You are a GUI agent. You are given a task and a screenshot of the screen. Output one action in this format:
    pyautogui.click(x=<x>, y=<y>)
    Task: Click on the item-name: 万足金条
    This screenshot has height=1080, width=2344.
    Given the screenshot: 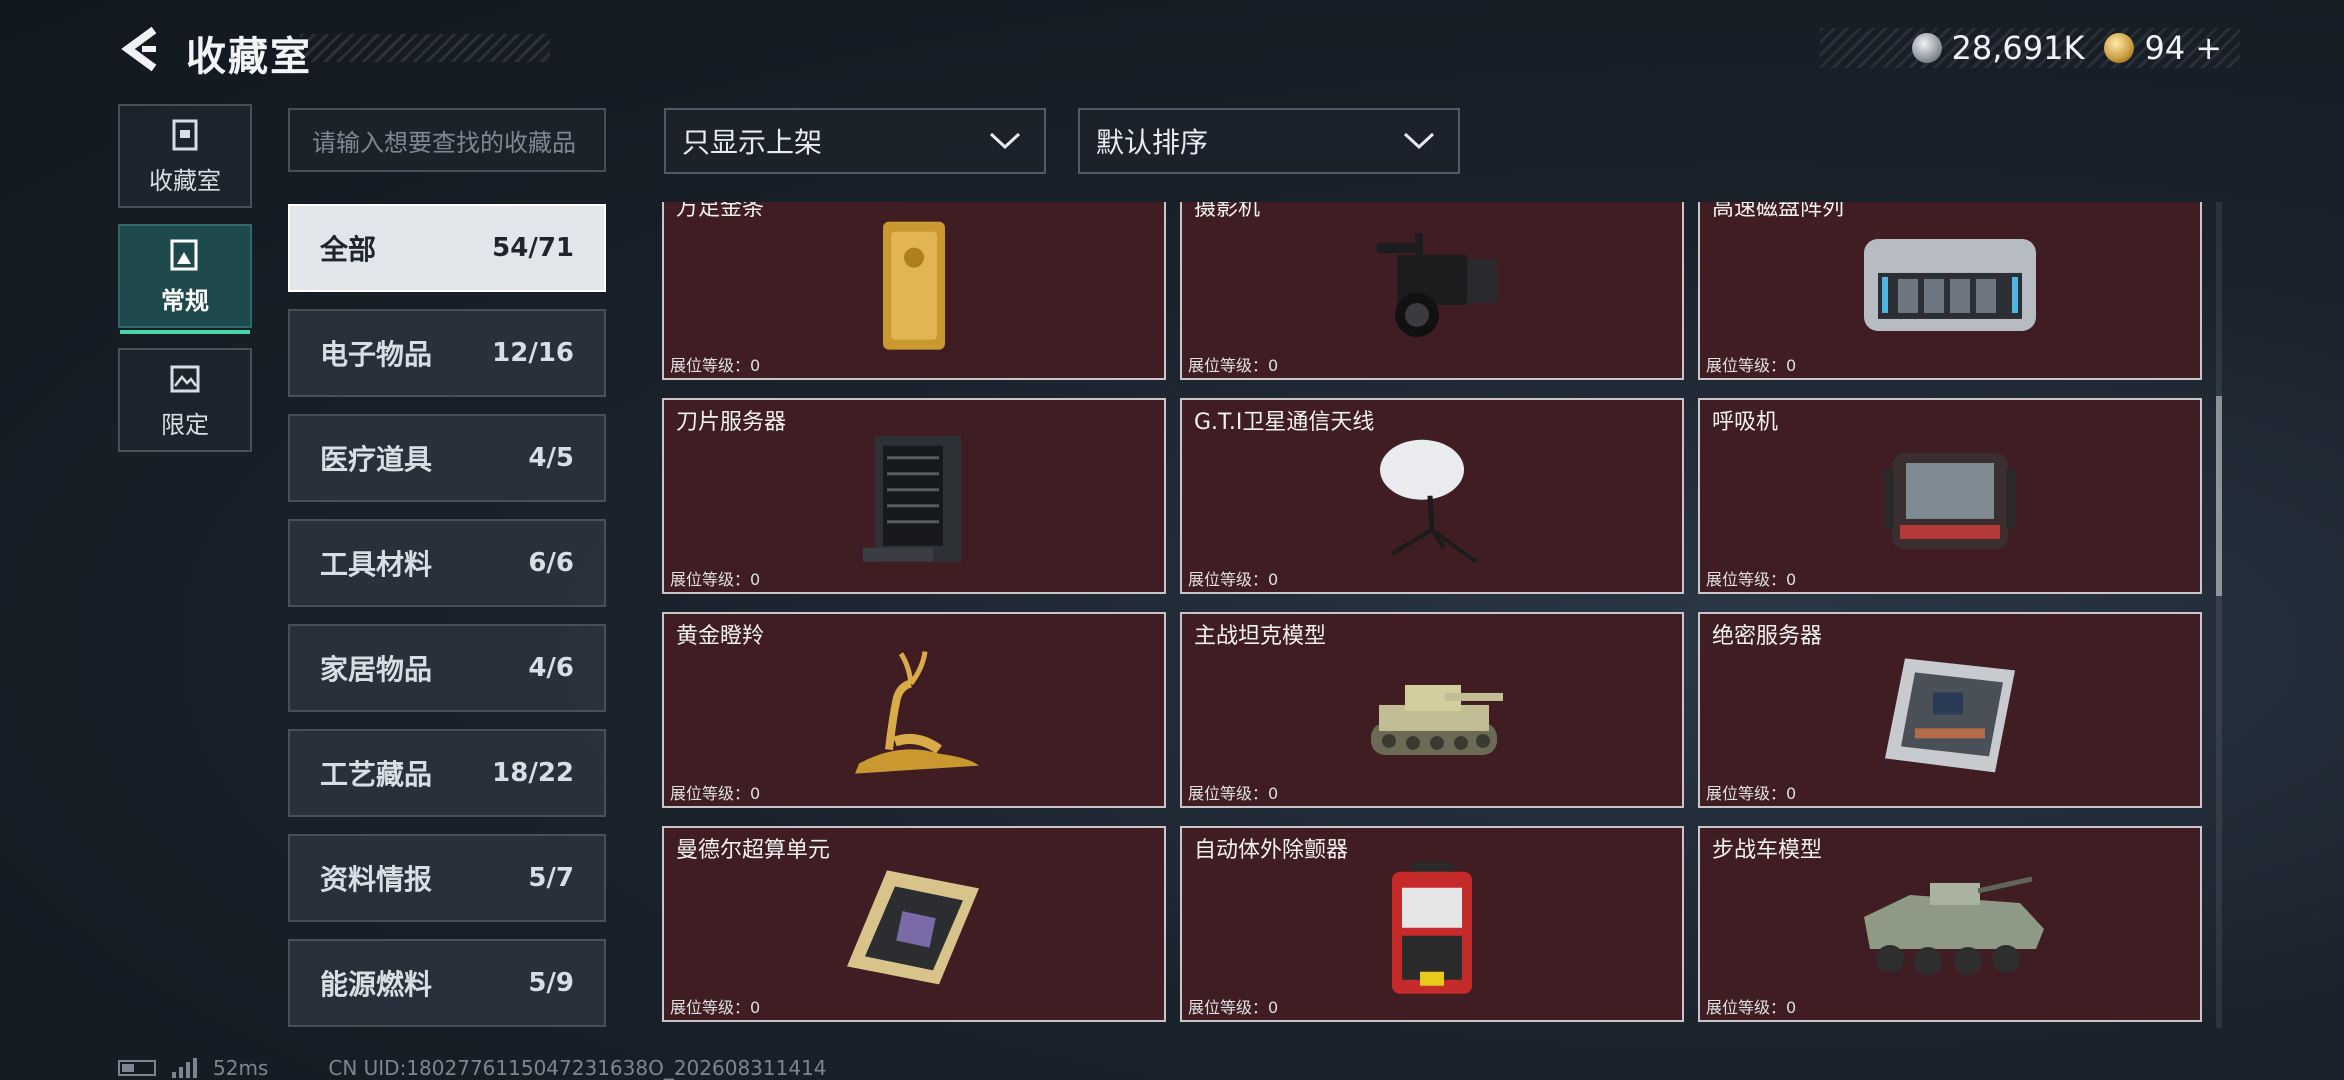 What is the action you would take?
    pyautogui.click(x=720, y=211)
    